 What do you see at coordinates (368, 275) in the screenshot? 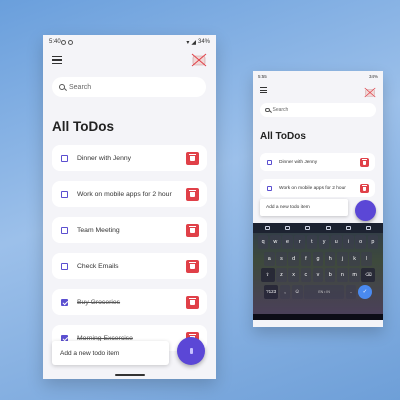
I see `backspace-key: ⌫` at bounding box center [368, 275].